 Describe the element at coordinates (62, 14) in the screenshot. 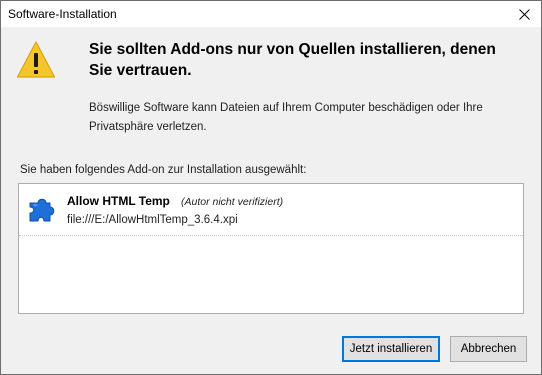

I see `window-title: Software-Installation` at that location.